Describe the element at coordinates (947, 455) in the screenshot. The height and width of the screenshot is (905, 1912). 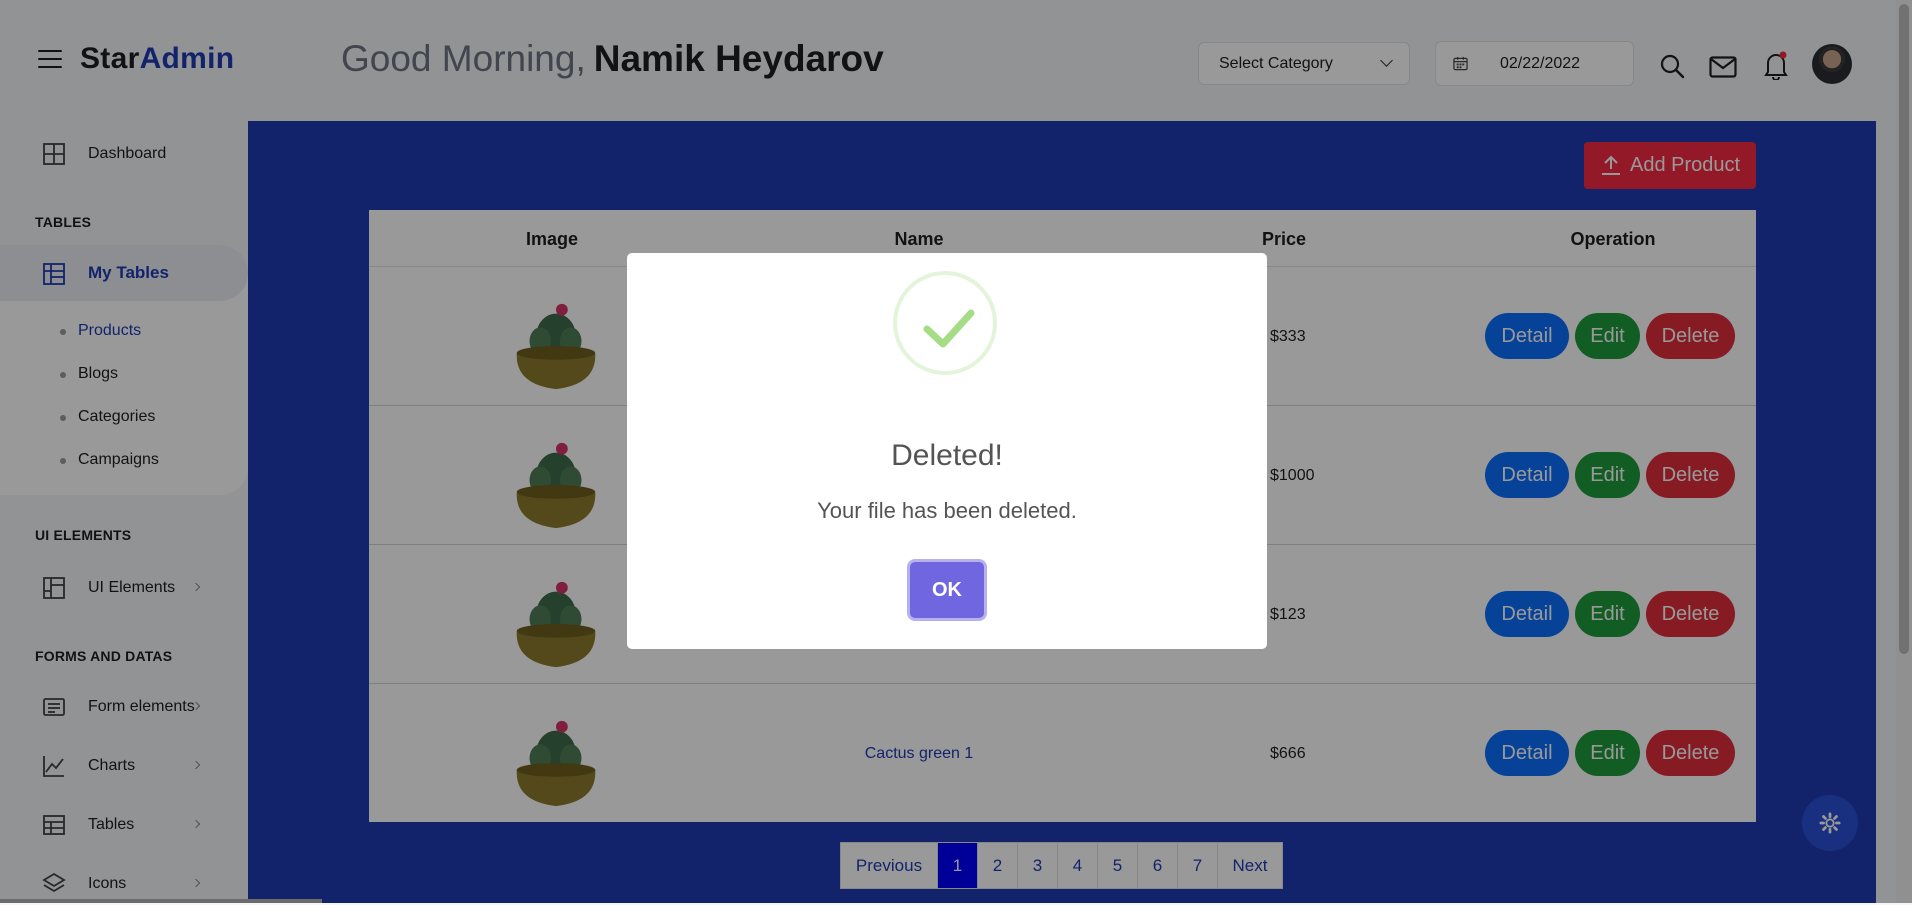
I see `dialog-title: Deleted!` at that location.